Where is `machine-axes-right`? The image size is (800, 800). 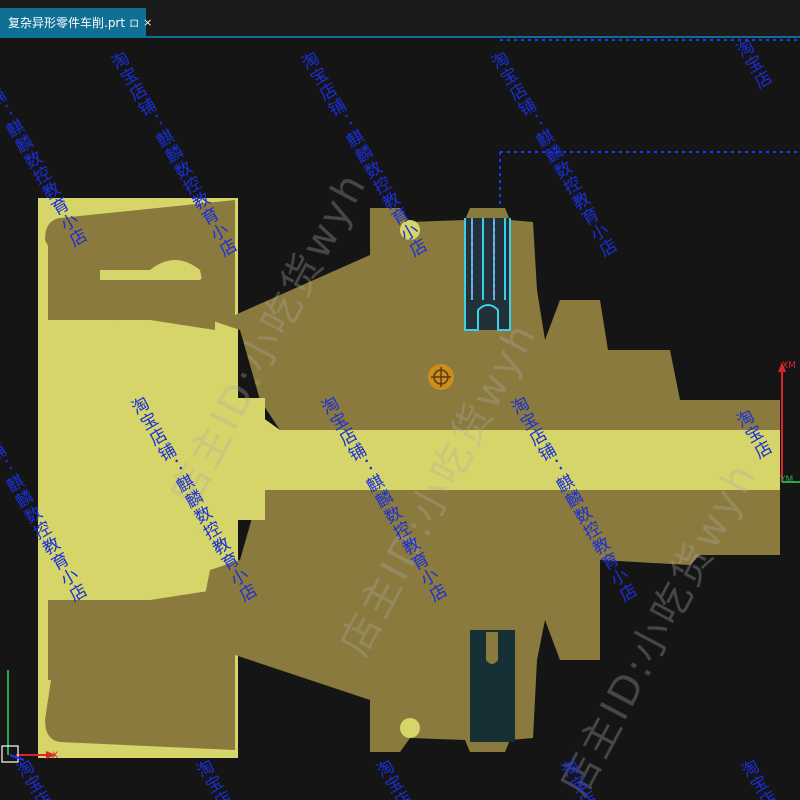 machine-axes-right is located at coordinates (789, 422).